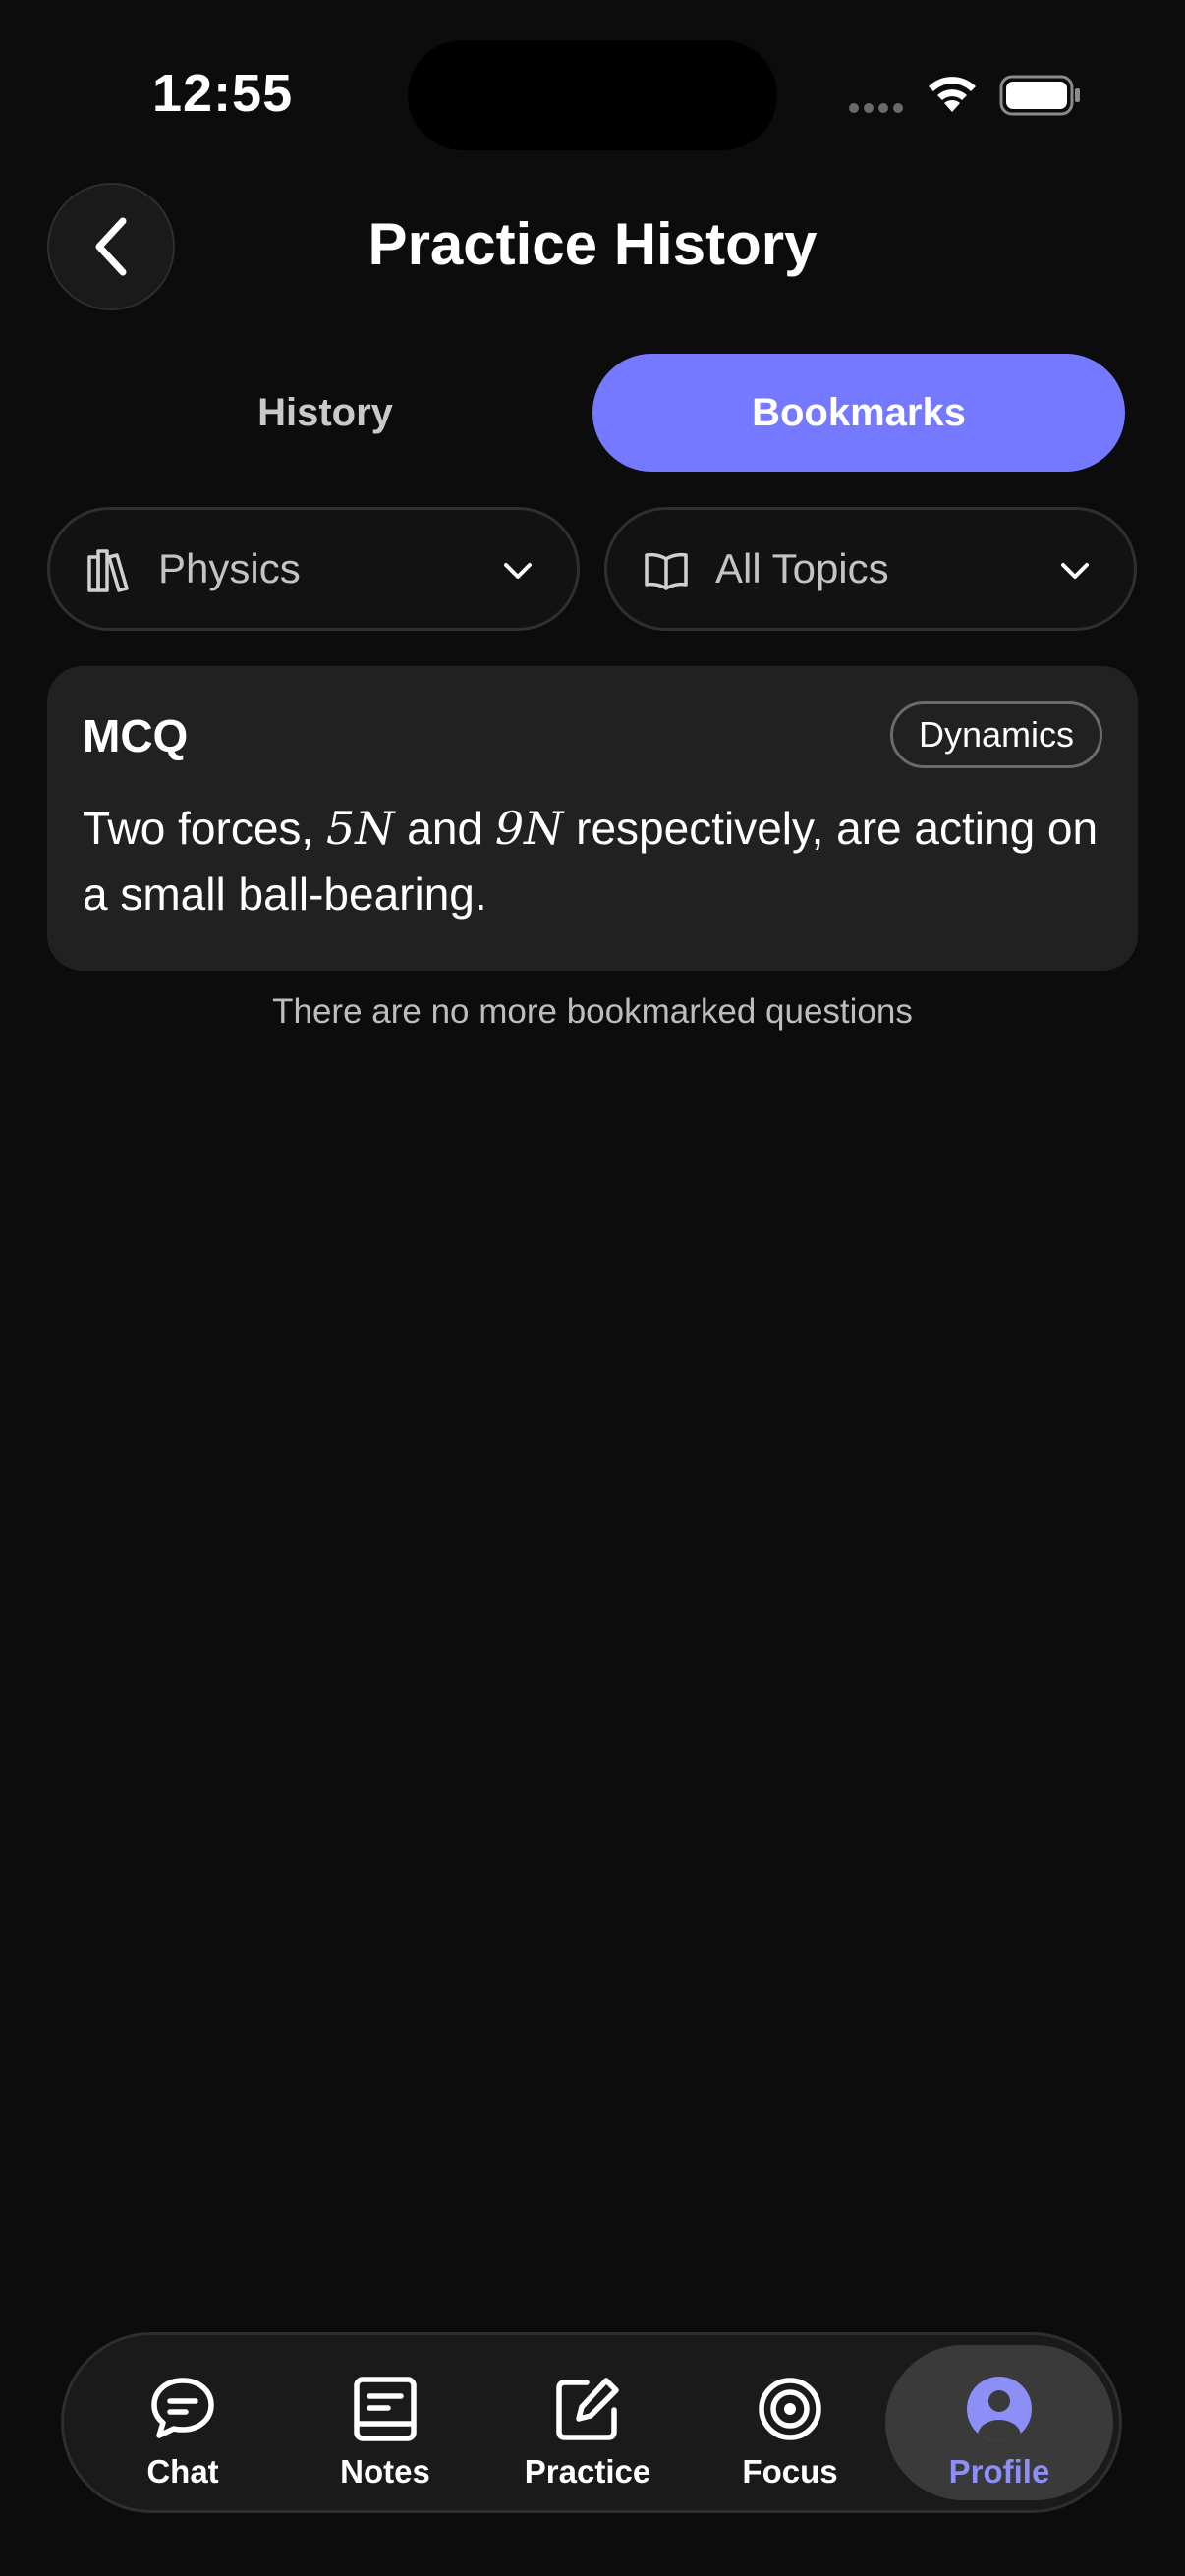 The width and height of the screenshot is (1185, 2576). Describe the element at coordinates (385, 2409) in the screenshot. I see `notes-icon` at that location.